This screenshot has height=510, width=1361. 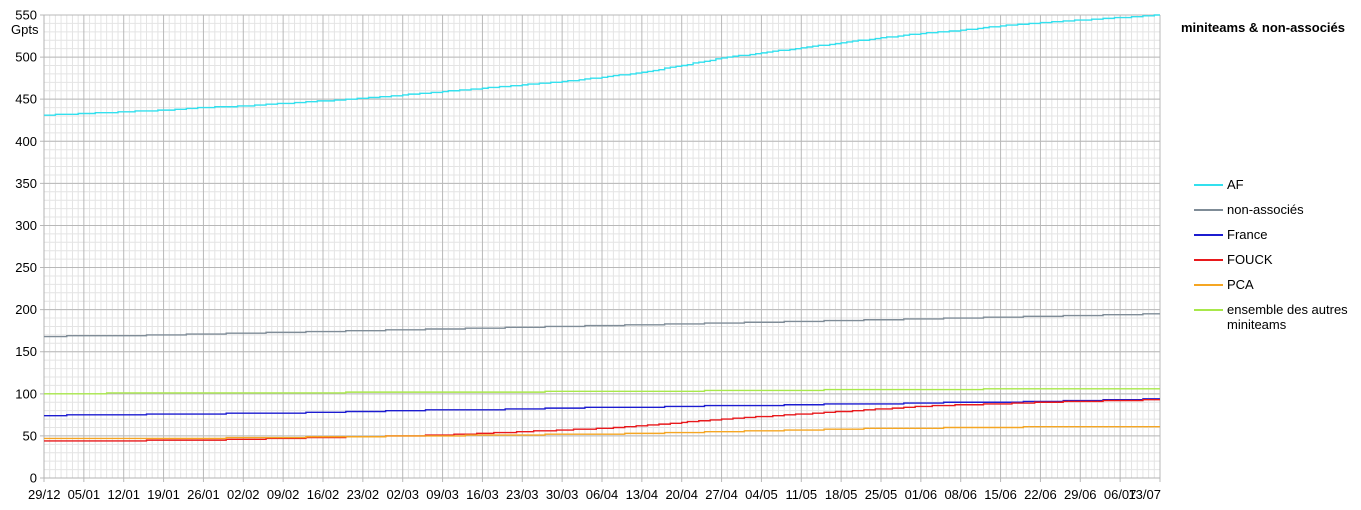 What do you see at coordinates (243, 494) in the screenshot?
I see `x-tick-label: 02/02` at bounding box center [243, 494].